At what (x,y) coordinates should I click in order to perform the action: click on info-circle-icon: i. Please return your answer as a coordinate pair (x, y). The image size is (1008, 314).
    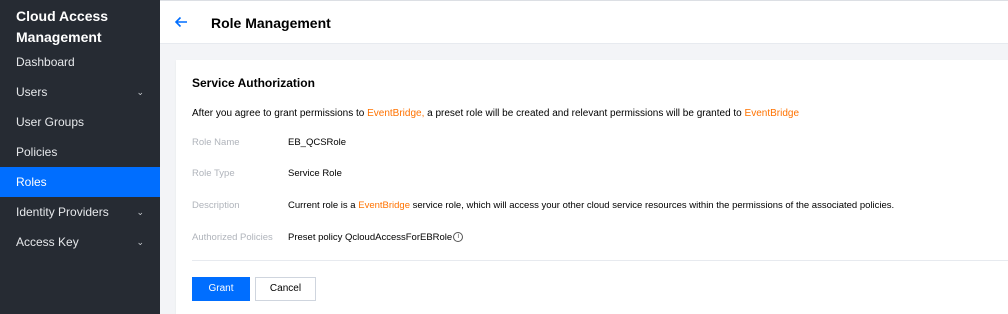
    Looking at the image, I should click on (458, 237).